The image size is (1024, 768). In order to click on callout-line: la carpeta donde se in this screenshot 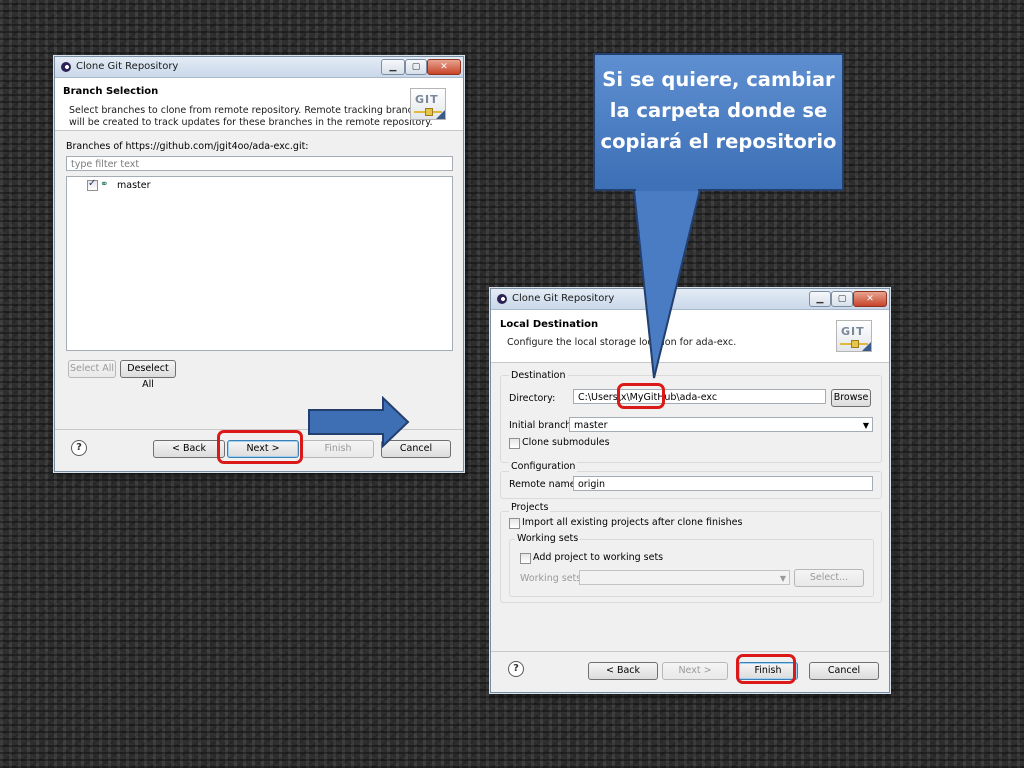, I will do `click(718, 110)`.